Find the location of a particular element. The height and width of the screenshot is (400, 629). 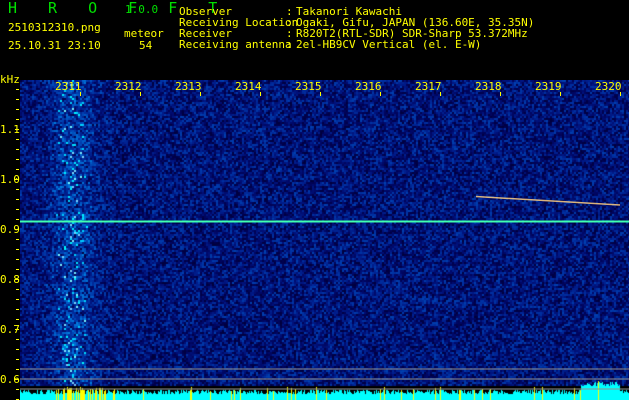

info-label: Receiving antenna is located at coordinates (235, 44).